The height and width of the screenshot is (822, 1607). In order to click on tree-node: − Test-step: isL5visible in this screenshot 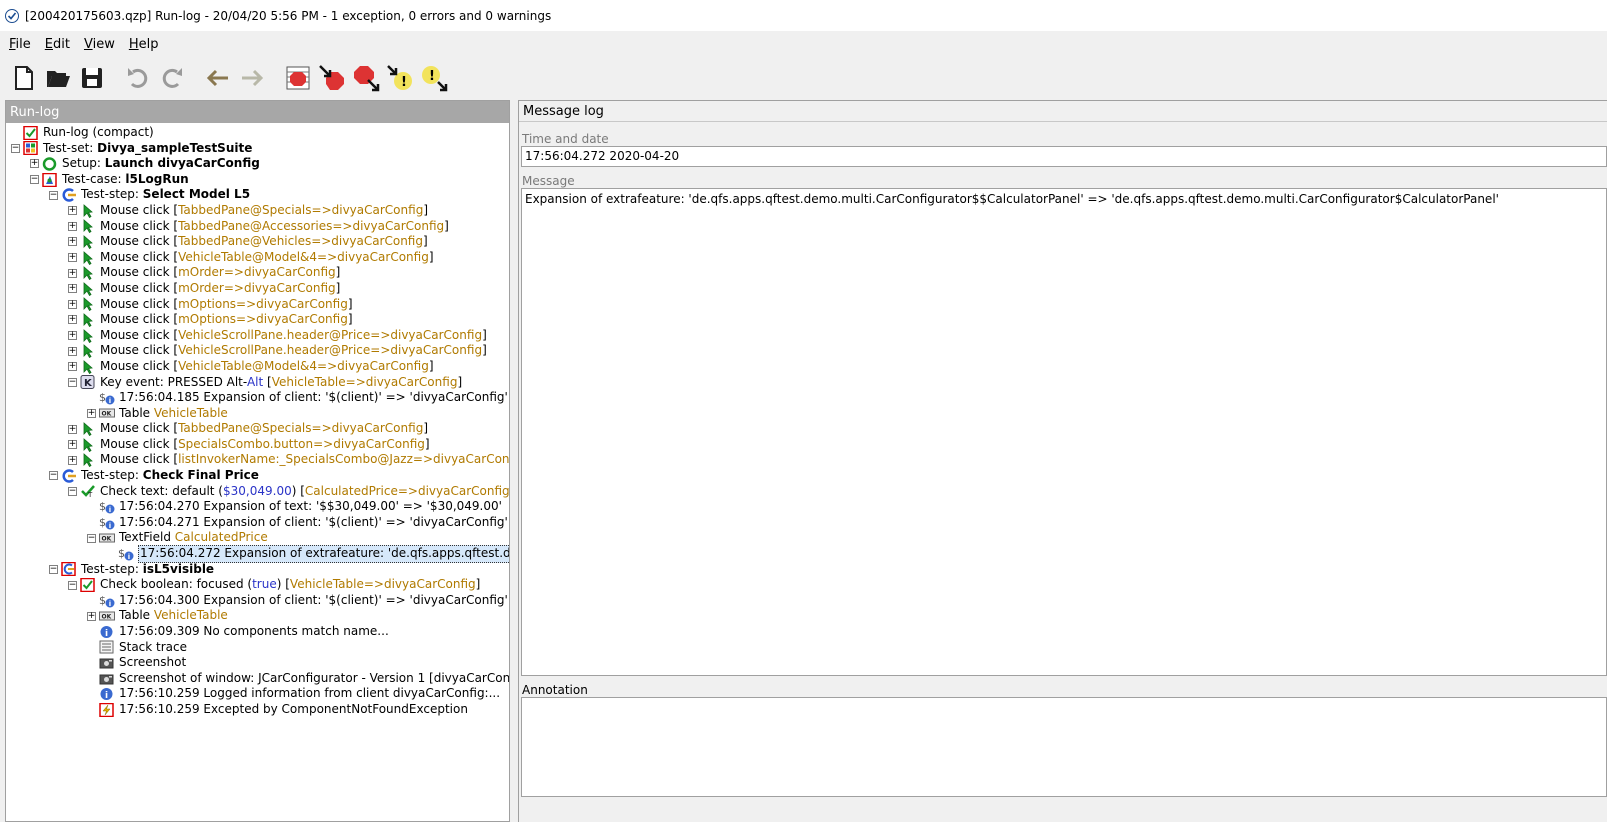, I will do `click(257, 570)`.